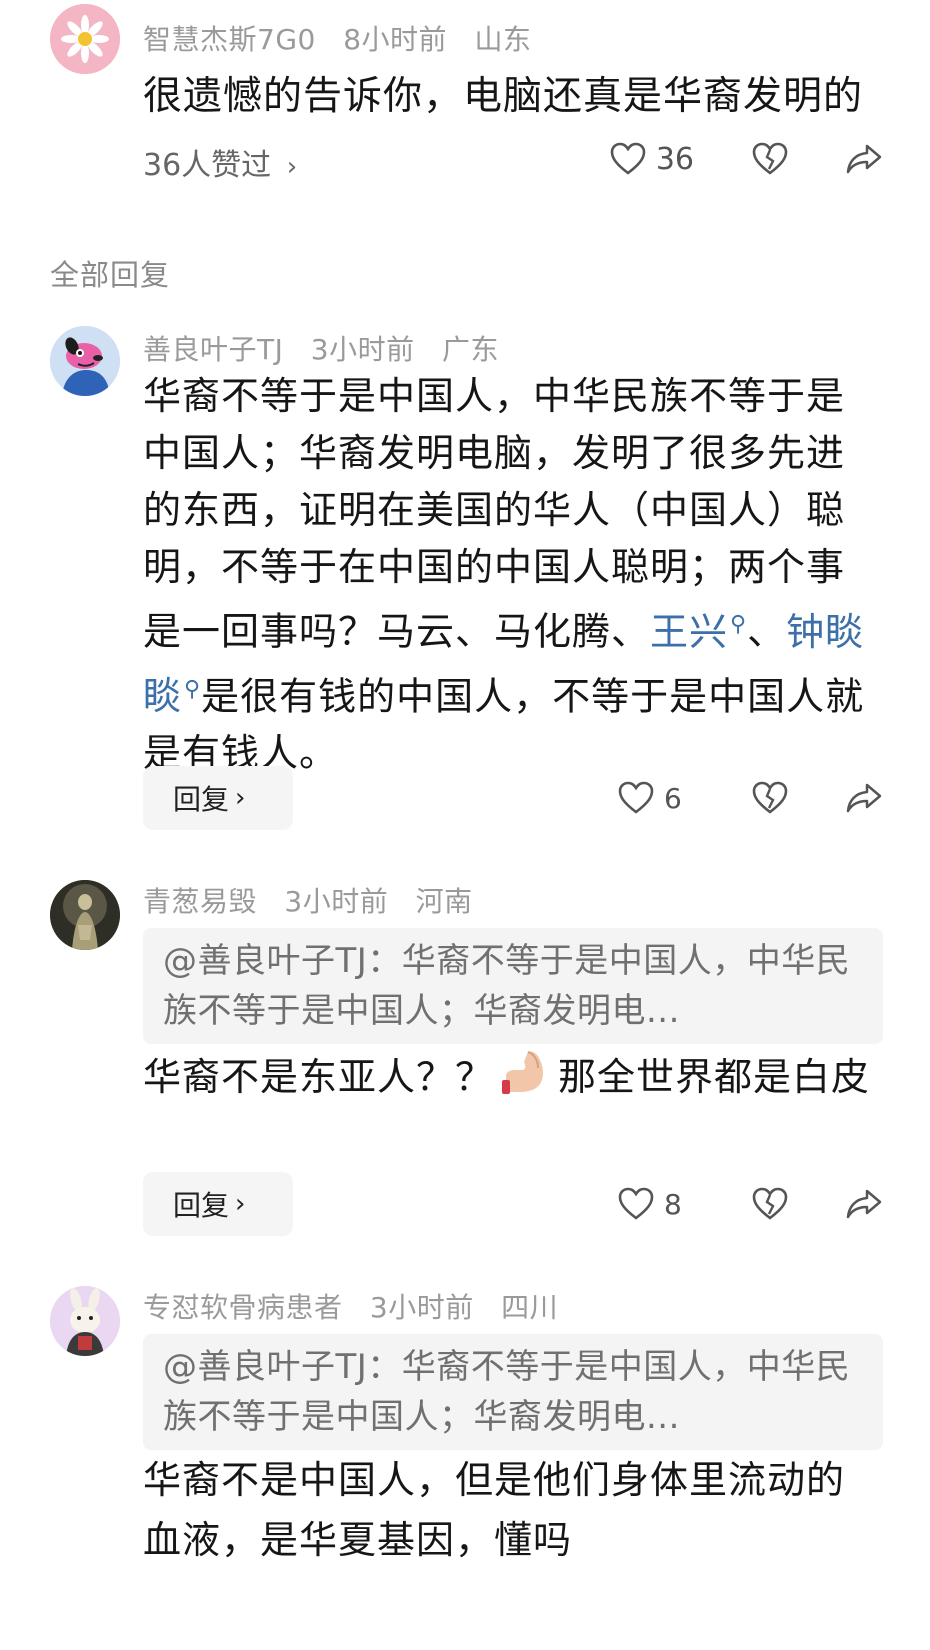 The height and width of the screenshot is (1650, 930). Describe the element at coordinates (504, 725) in the screenshot. I see `comment-text-part: 是很有钱的中国人，不等于是中国人就是有钱人。` at that location.